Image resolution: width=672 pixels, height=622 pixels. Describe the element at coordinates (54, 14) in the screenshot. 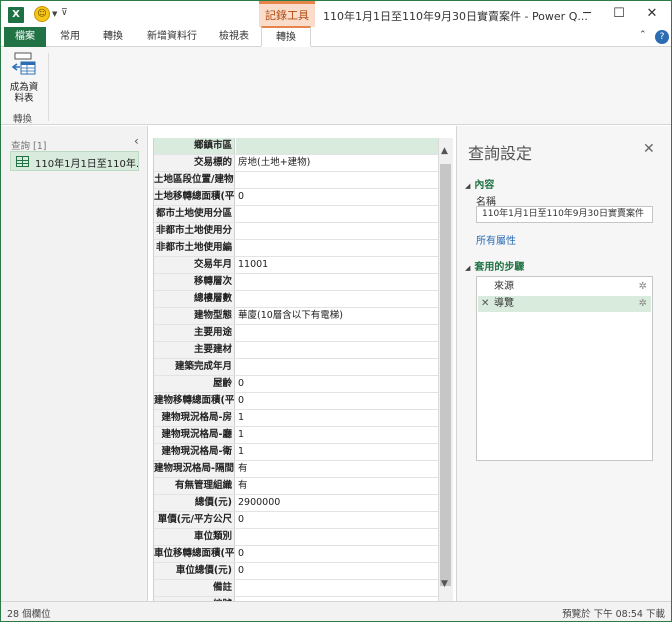

I see `chevron-down-icon: ▼` at that location.